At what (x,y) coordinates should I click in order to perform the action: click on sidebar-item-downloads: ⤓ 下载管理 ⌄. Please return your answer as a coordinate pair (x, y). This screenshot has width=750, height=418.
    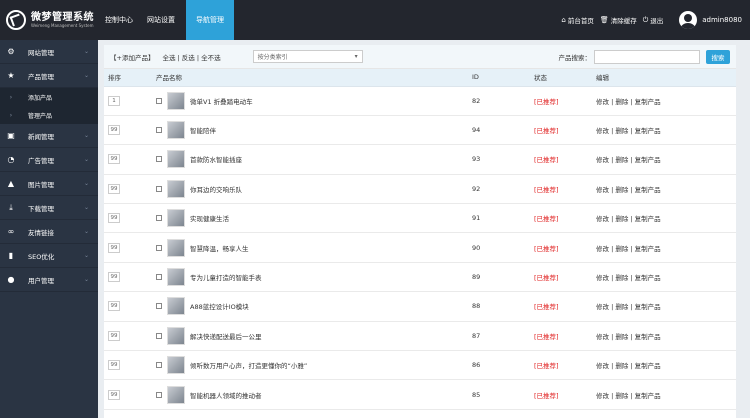
    Looking at the image, I should click on (49, 208).